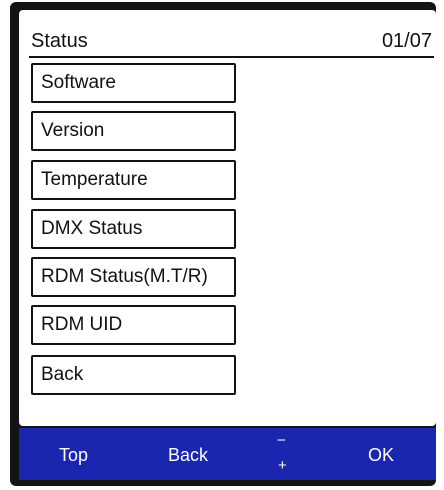 Image resolution: width=444 pixels, height=490 pixels. Describe the element at coordinates (133, 180) in the screenshot. I see `menu-item-temperature: Temperature` at that location.